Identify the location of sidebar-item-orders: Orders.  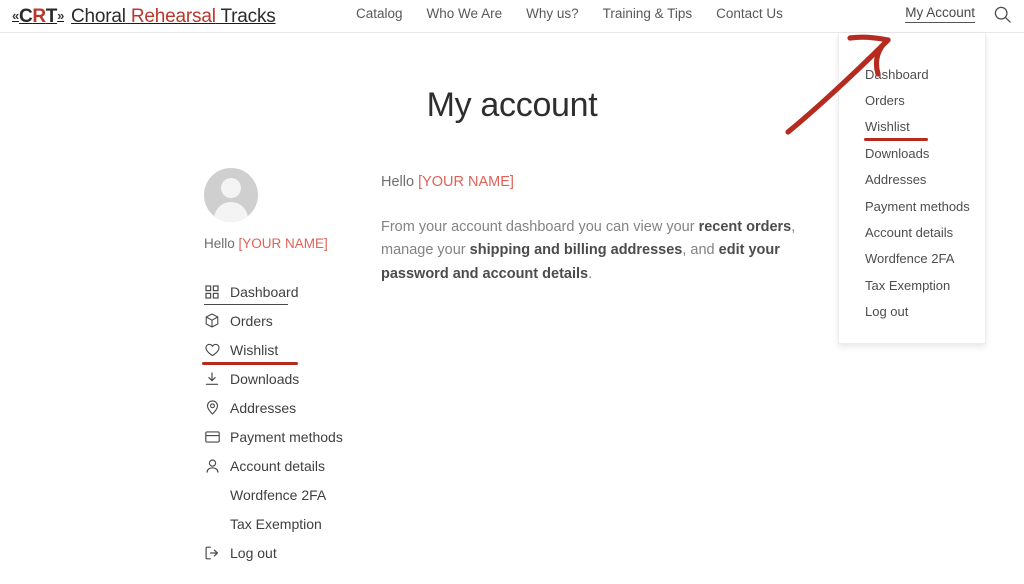
(284, 320).